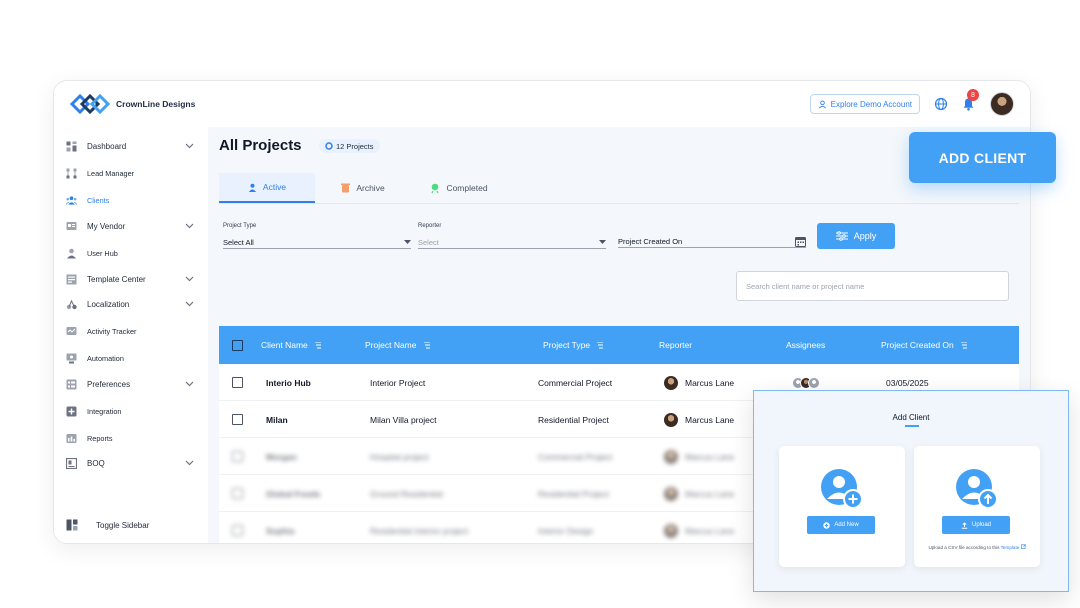 This screenshot has height=608, width=1080. I want to click on badge-check-icon, so click(435, 188).